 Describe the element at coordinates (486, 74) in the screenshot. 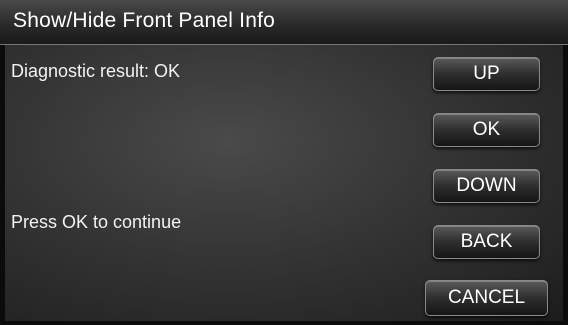

I see `up-button: UP` at that location.